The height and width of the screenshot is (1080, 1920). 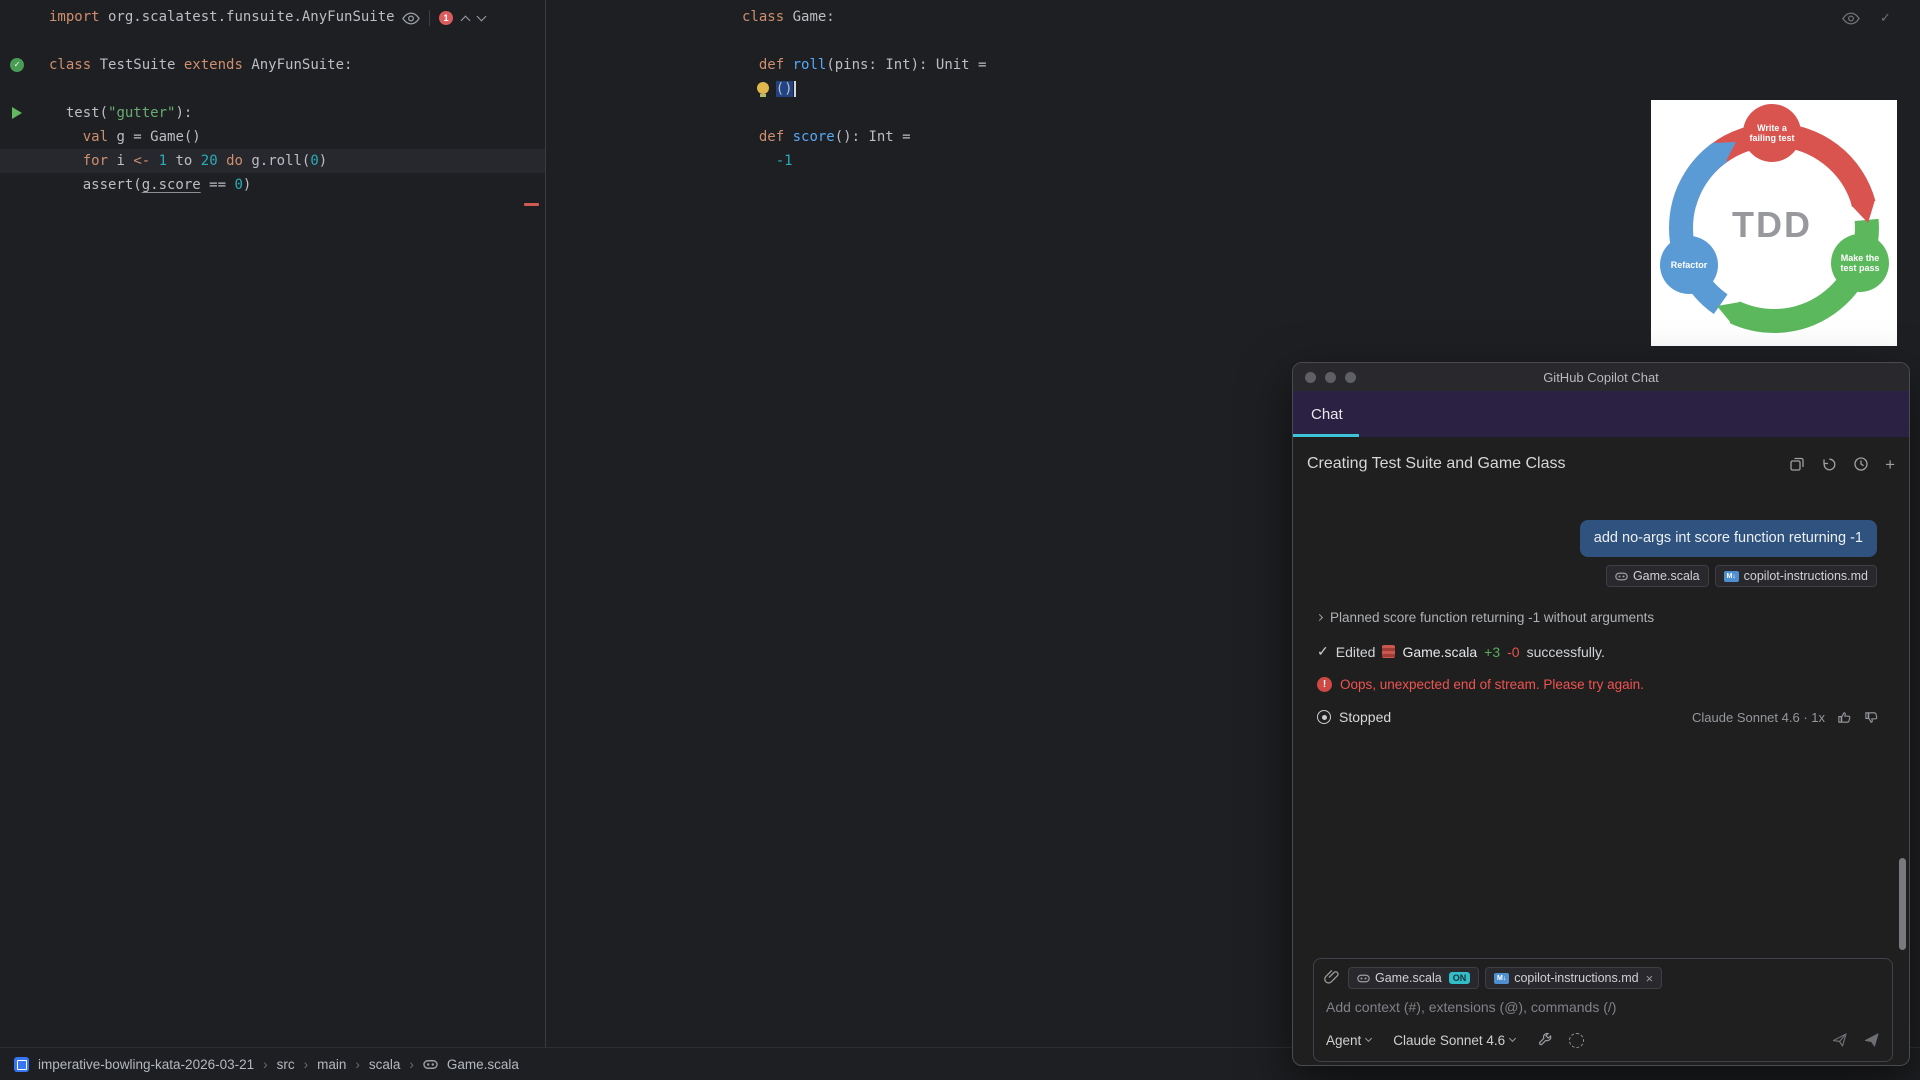 What do you see at coordinates (137, 65) in the screenshot?
I see `code-token: TestSuite` at bounding box center [137, 65].